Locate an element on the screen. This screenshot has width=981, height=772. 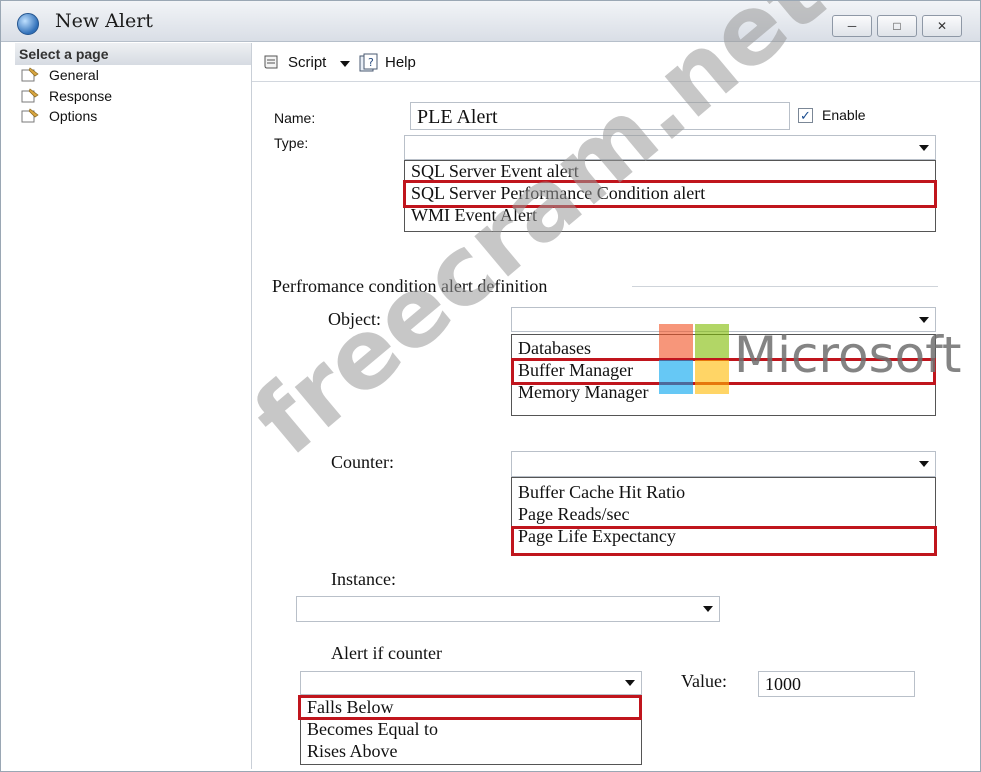
sidebar-item-label: General is located at coordinates (74, 75).